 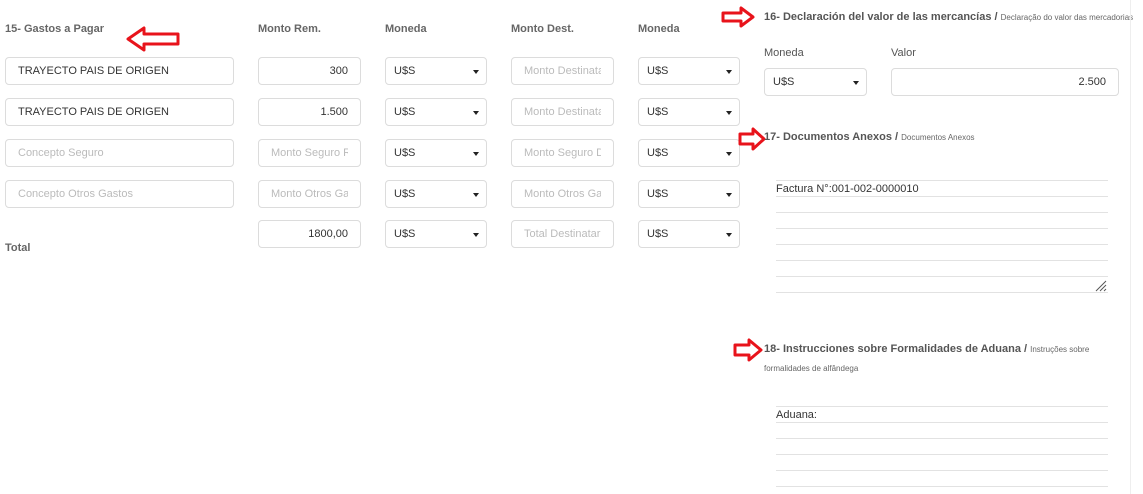 What do you see at coordinates (562, 234) in the screenshot?
I see `total-dest-input` at bounding box center [562, 234].